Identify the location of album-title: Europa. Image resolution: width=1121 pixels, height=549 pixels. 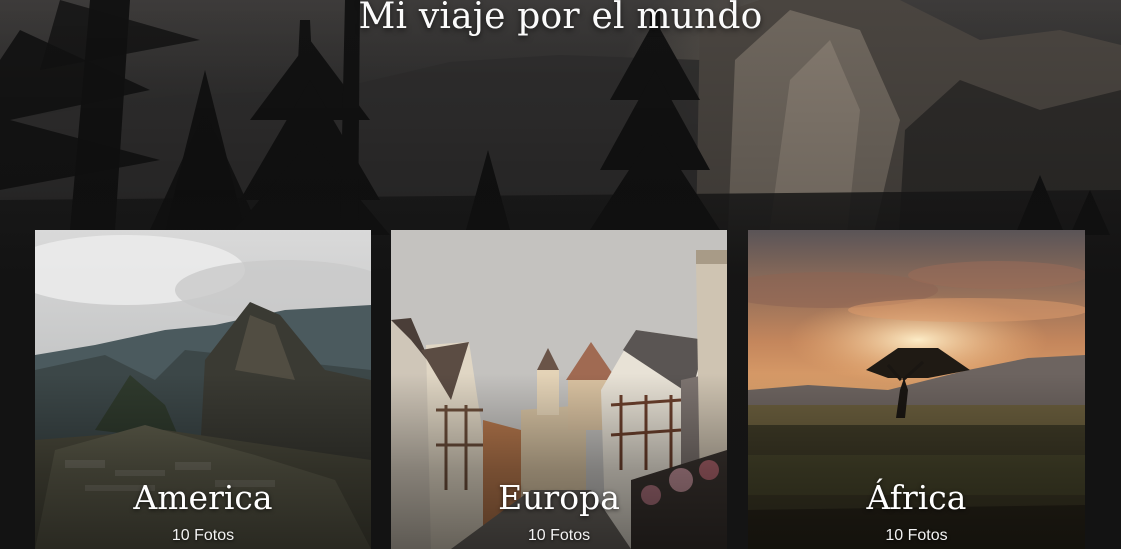
(559, 497).